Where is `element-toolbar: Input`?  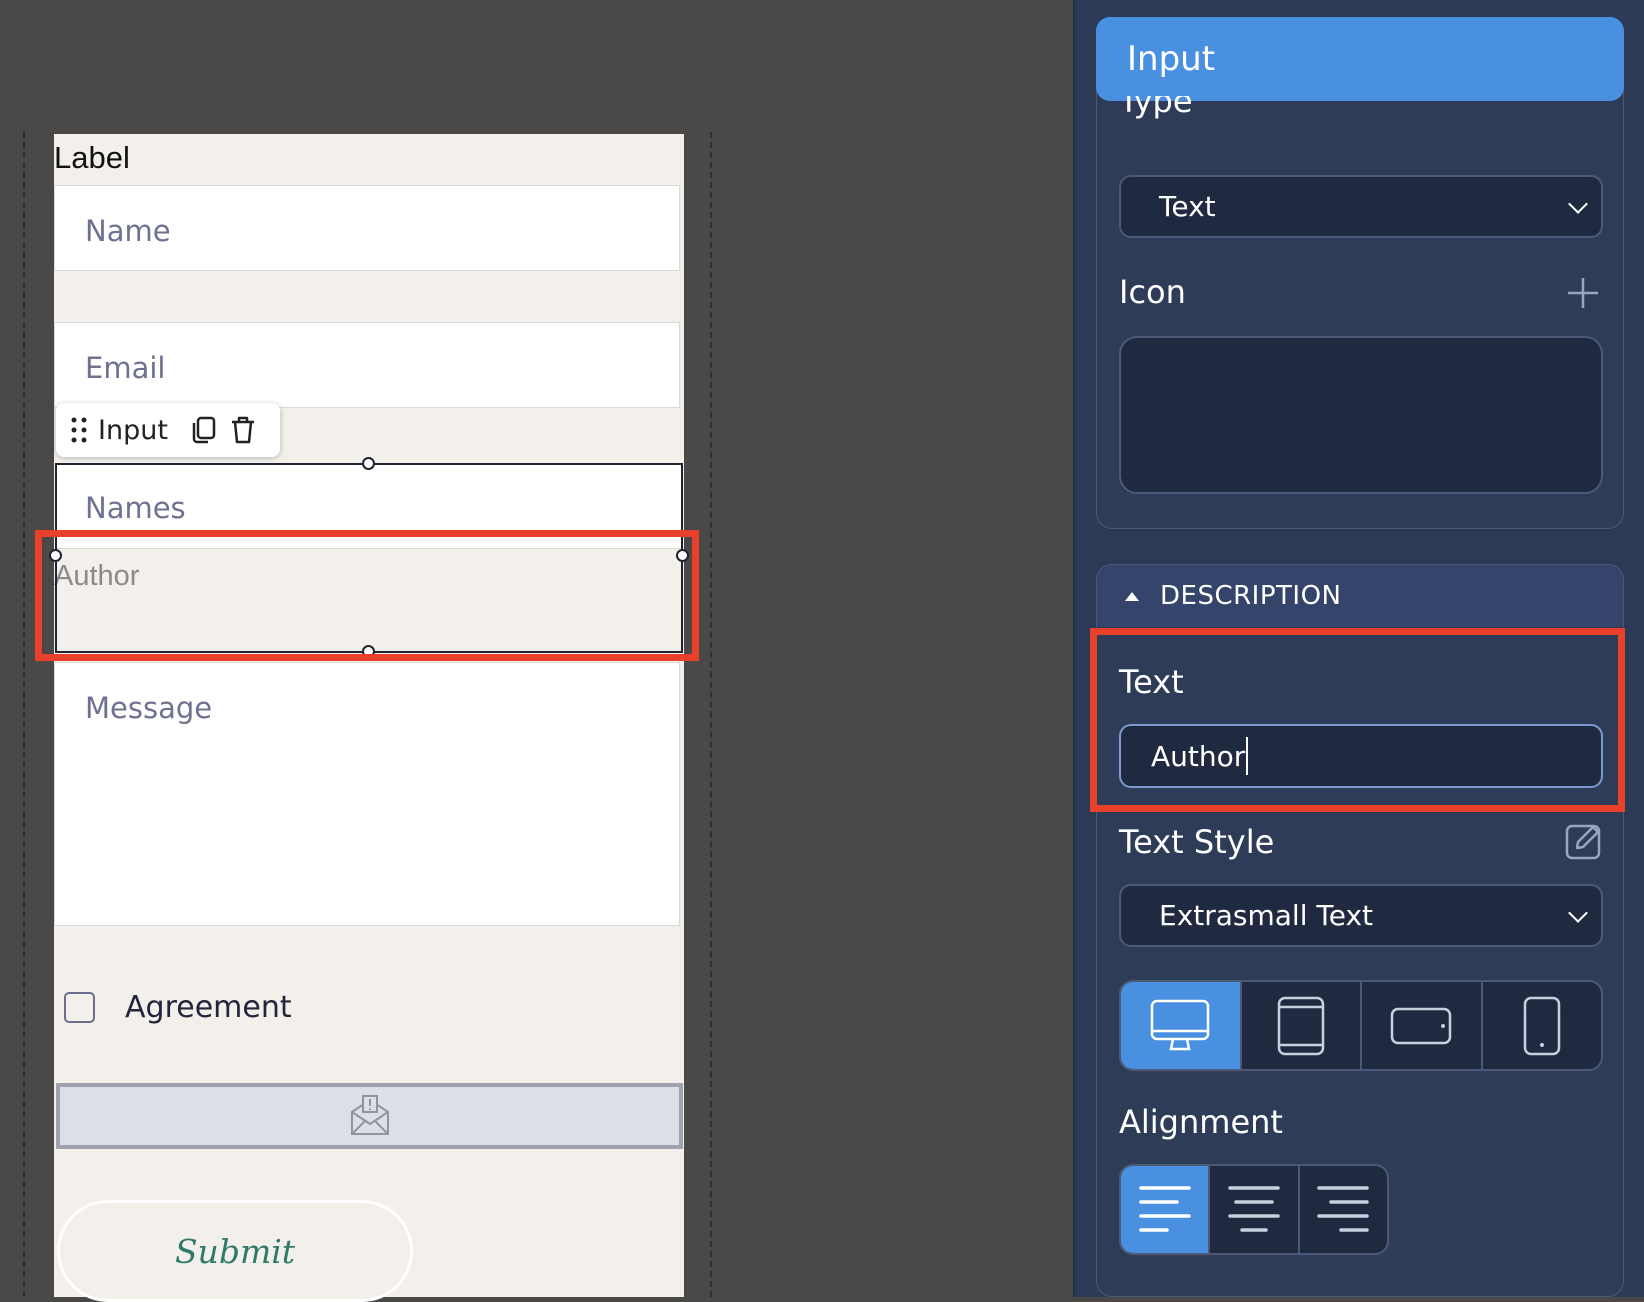 element-toolbar: Input is located at coordinates (168, 430).